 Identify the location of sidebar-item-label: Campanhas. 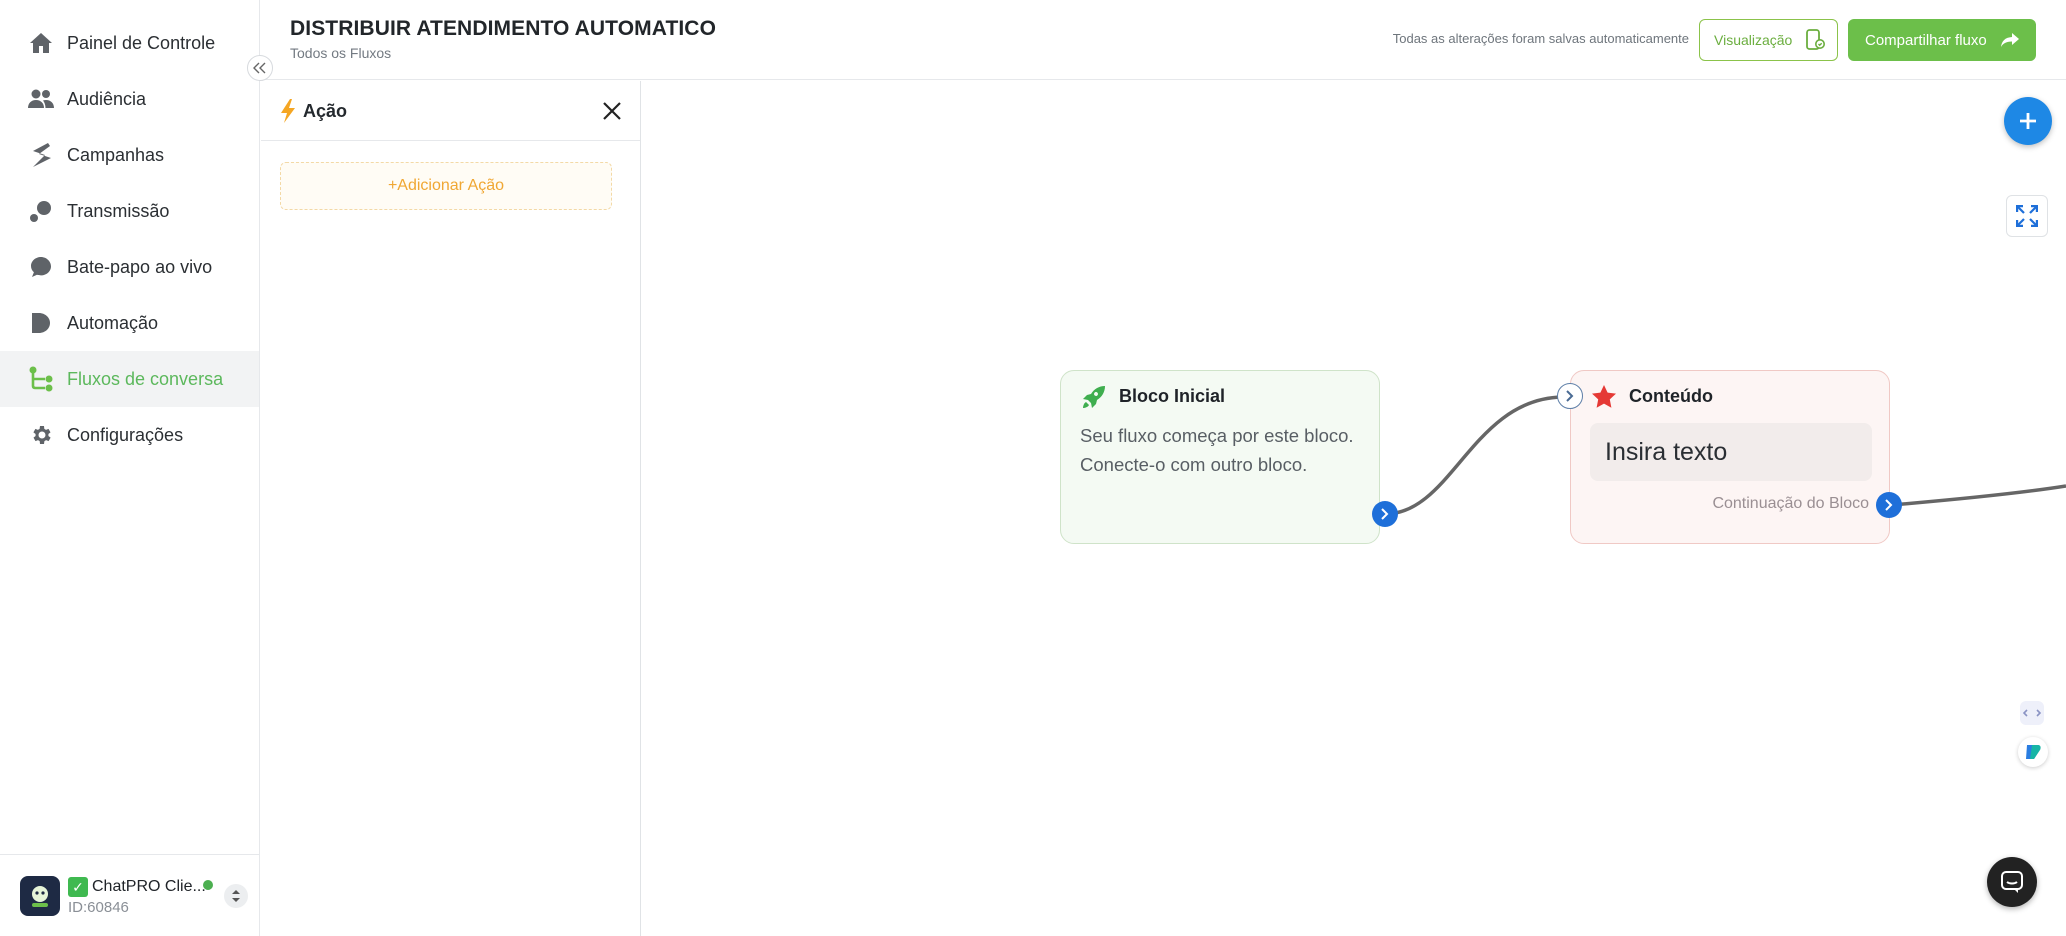
(116, 154).